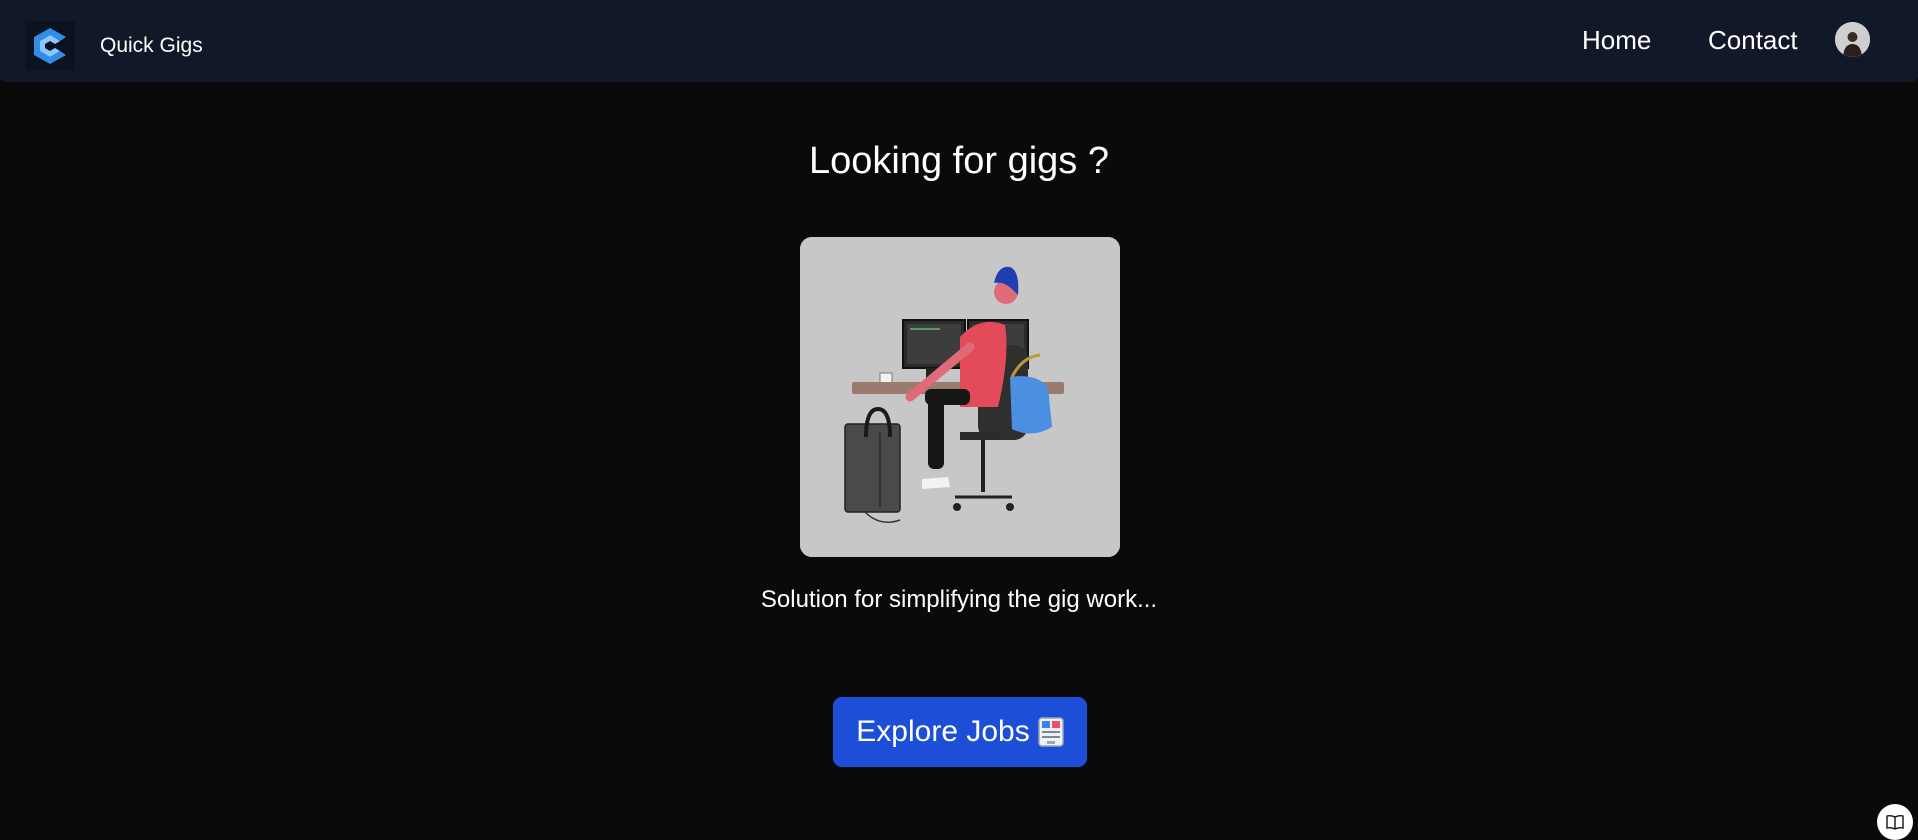 This screenshot has width=1918, height=840. I want to click on nav-link-home: Home, so click(1616, 40).